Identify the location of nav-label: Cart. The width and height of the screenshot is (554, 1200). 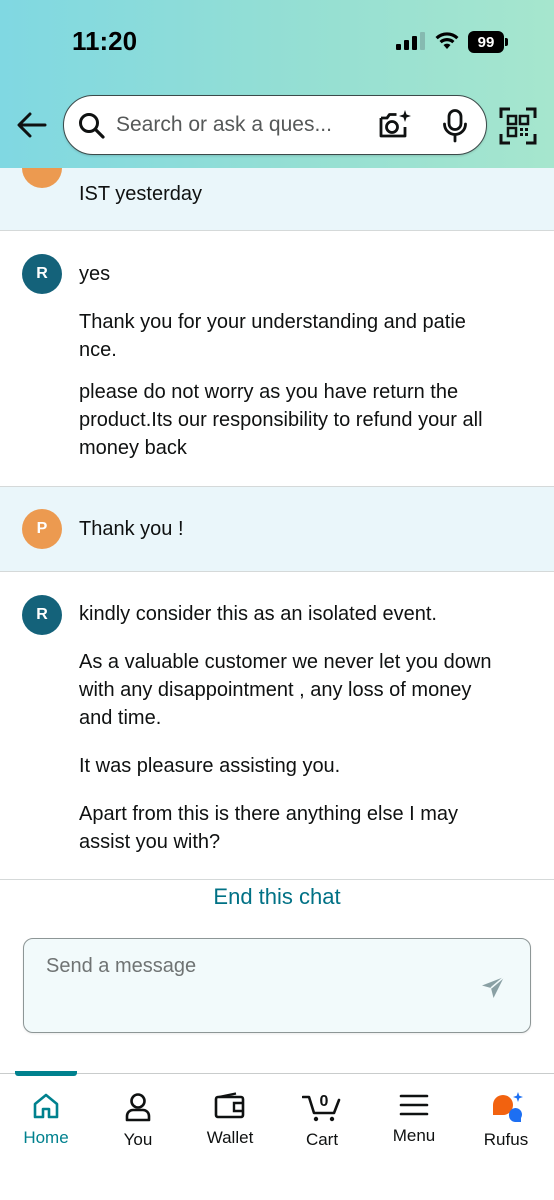
(322, 1139).